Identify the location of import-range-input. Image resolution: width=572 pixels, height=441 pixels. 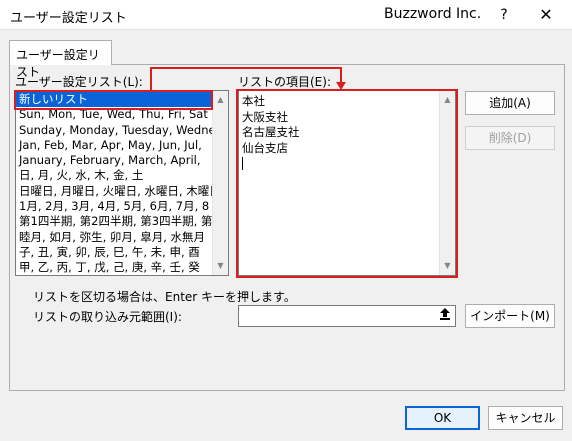
(347, 316).